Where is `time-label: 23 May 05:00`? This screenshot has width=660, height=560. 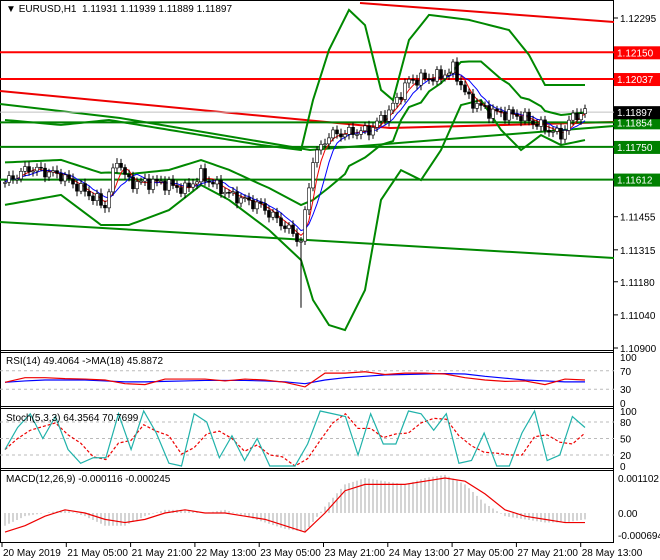
time-label: 23 May 05:00 is located at coordinates (290, 553).